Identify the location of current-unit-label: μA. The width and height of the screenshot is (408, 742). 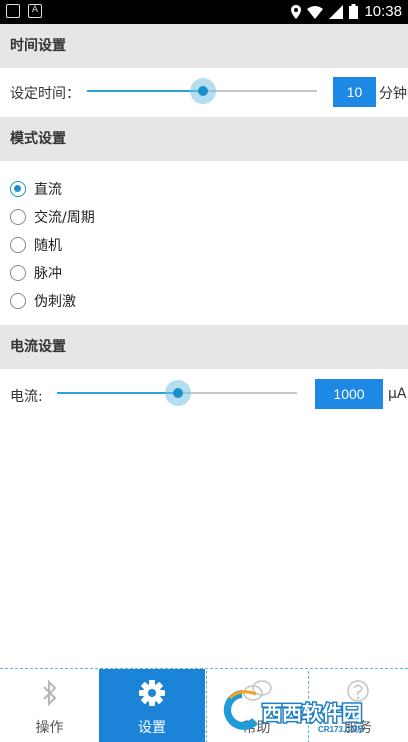
(397, 394).